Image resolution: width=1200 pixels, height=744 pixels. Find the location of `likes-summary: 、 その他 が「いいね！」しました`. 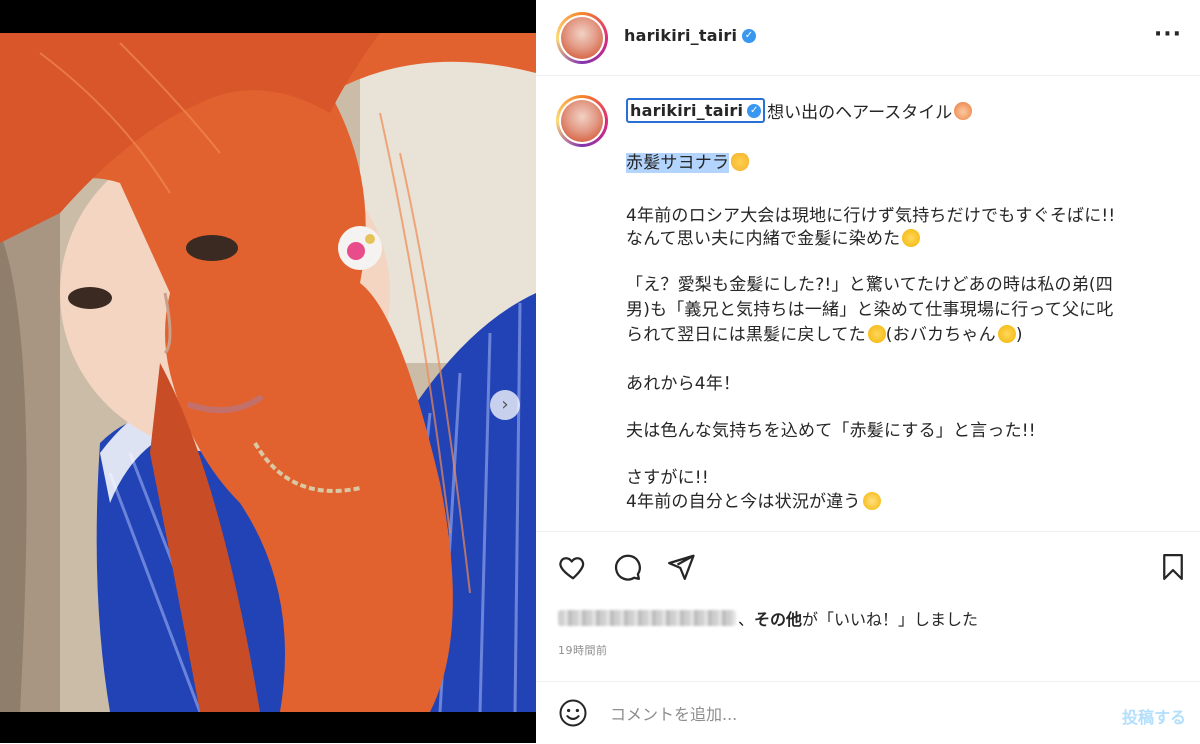

likes-summary: 、 その他 が「いいね！」しました is located at coordinates (768, 618).